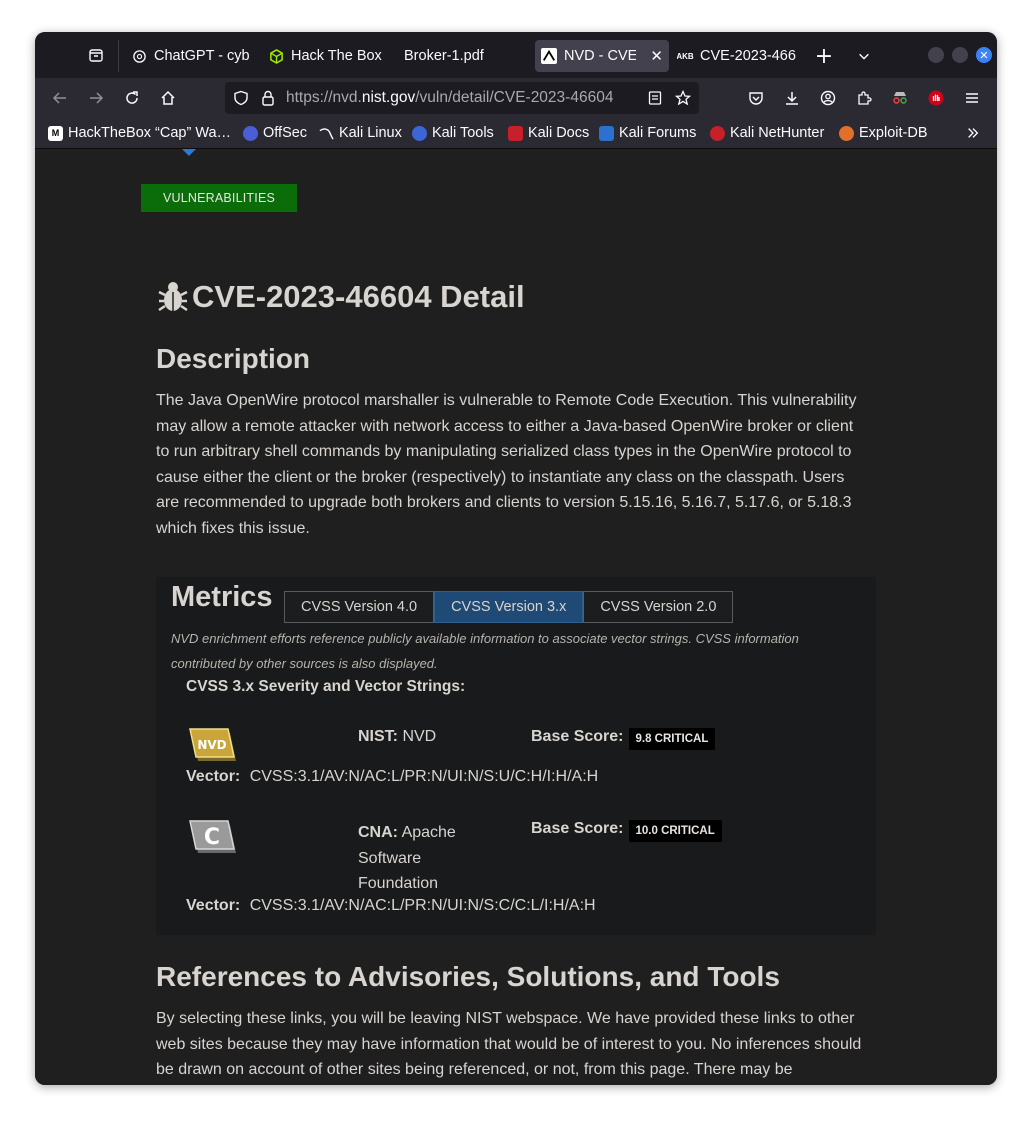 The image size is (1032, 1124). I want to click on severity-subheading: CVSS 3.x Severity and Vector Strings:, so click(326, 686).